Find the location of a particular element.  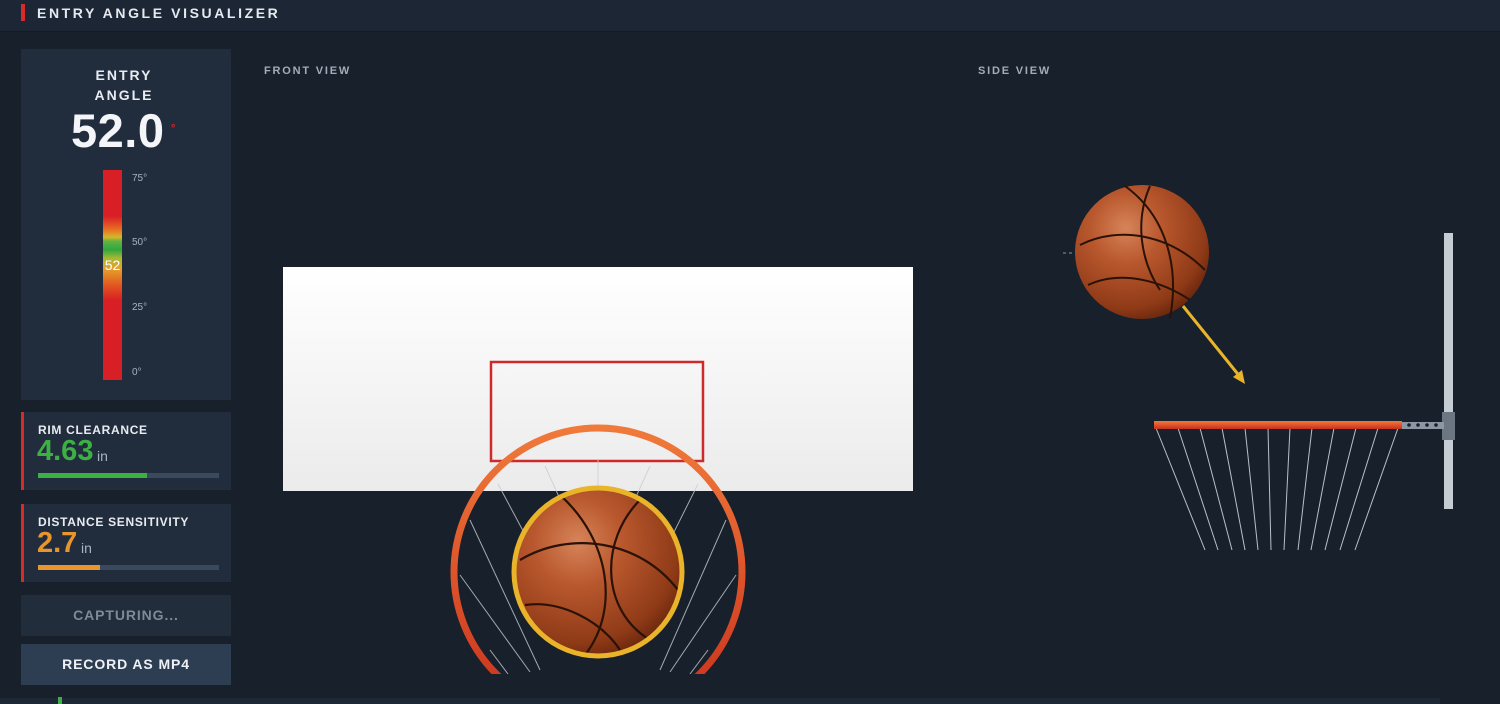

side-rim is located at coordinates (1278, 425).